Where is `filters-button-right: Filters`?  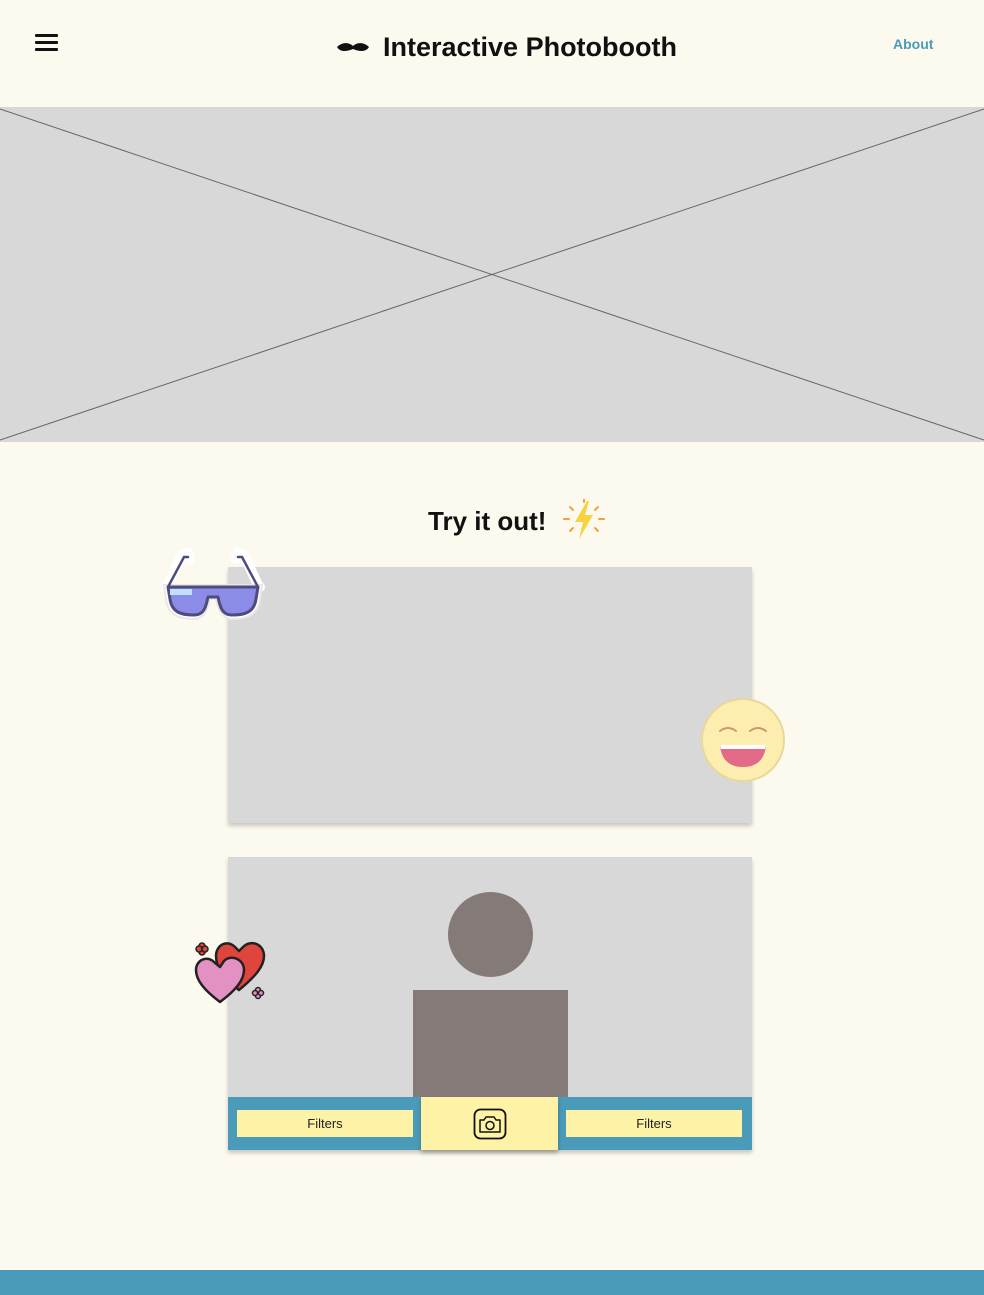
filters-button-right: Filters is located at coordinates (654, 1123).